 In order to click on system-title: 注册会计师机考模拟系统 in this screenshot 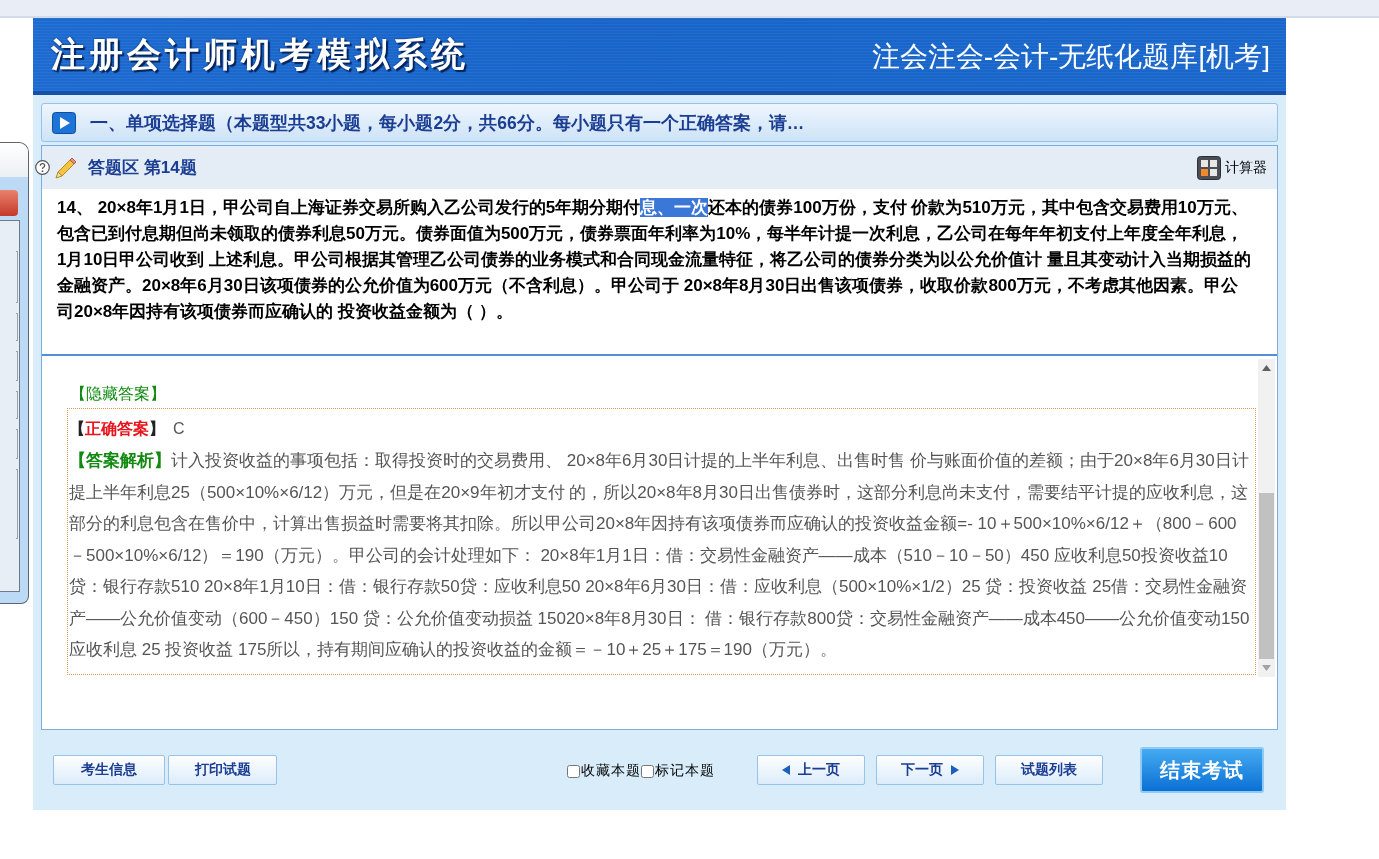, I will do `click(260, 54)`.